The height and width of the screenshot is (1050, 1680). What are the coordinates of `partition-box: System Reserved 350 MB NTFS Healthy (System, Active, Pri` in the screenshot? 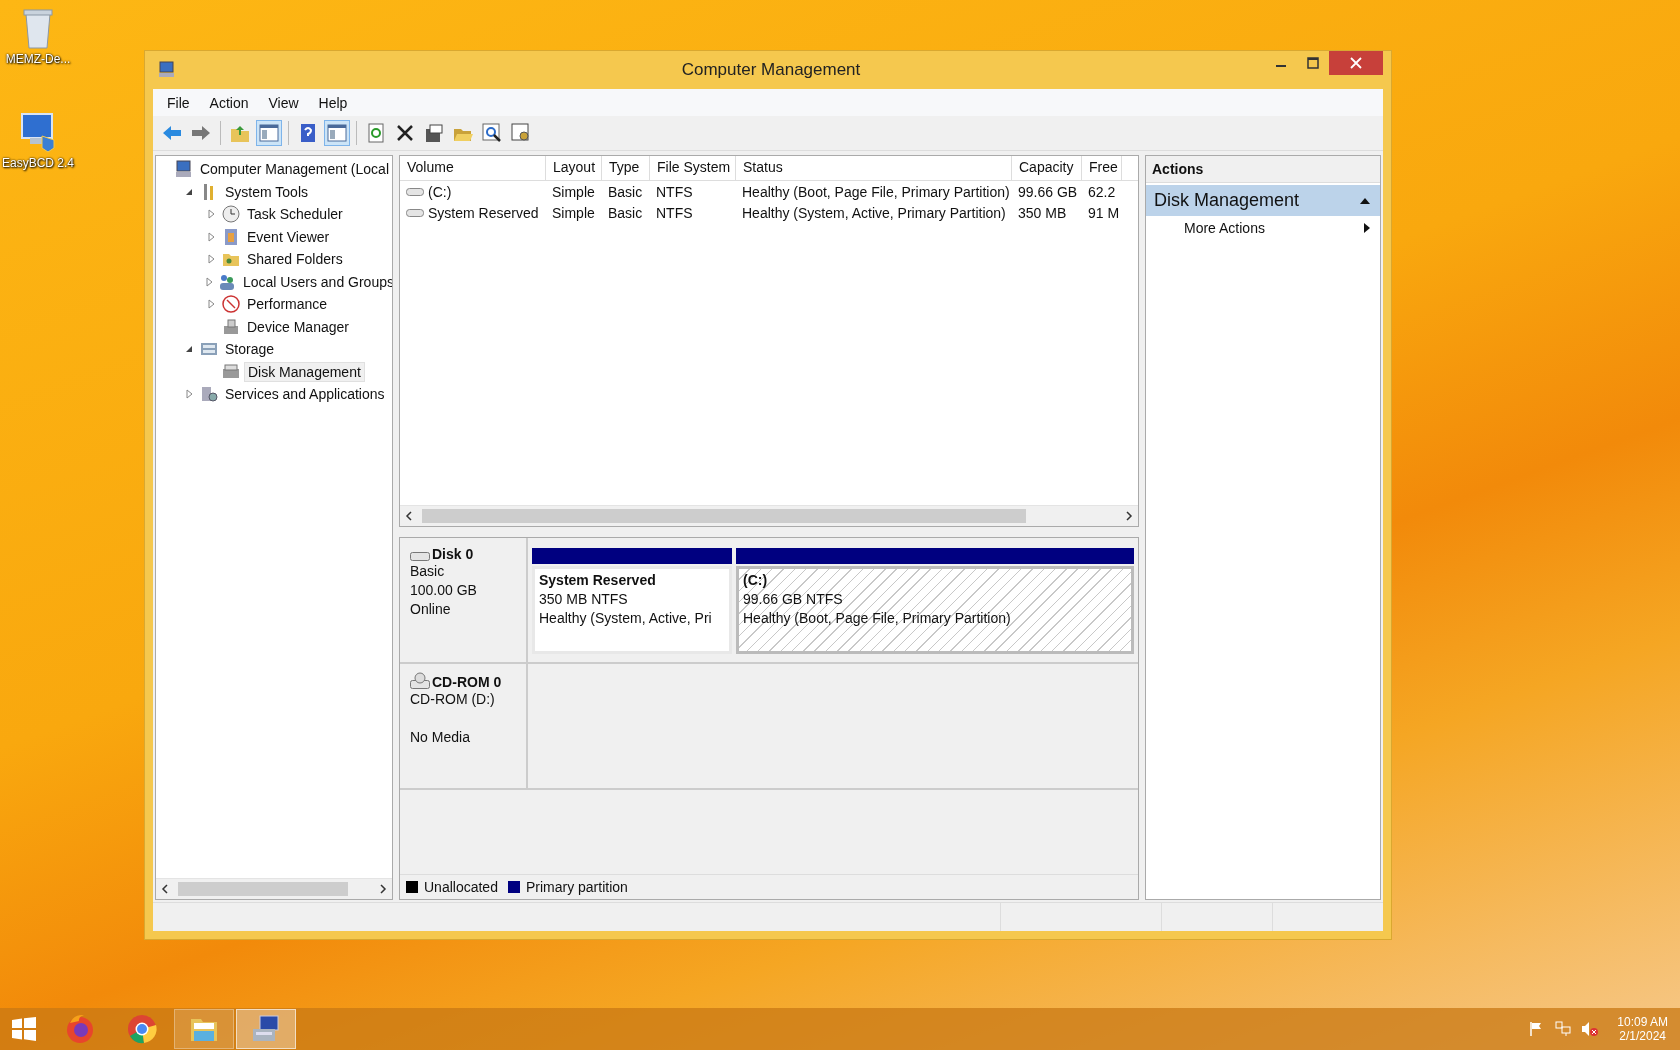 It's located at (632, 610).